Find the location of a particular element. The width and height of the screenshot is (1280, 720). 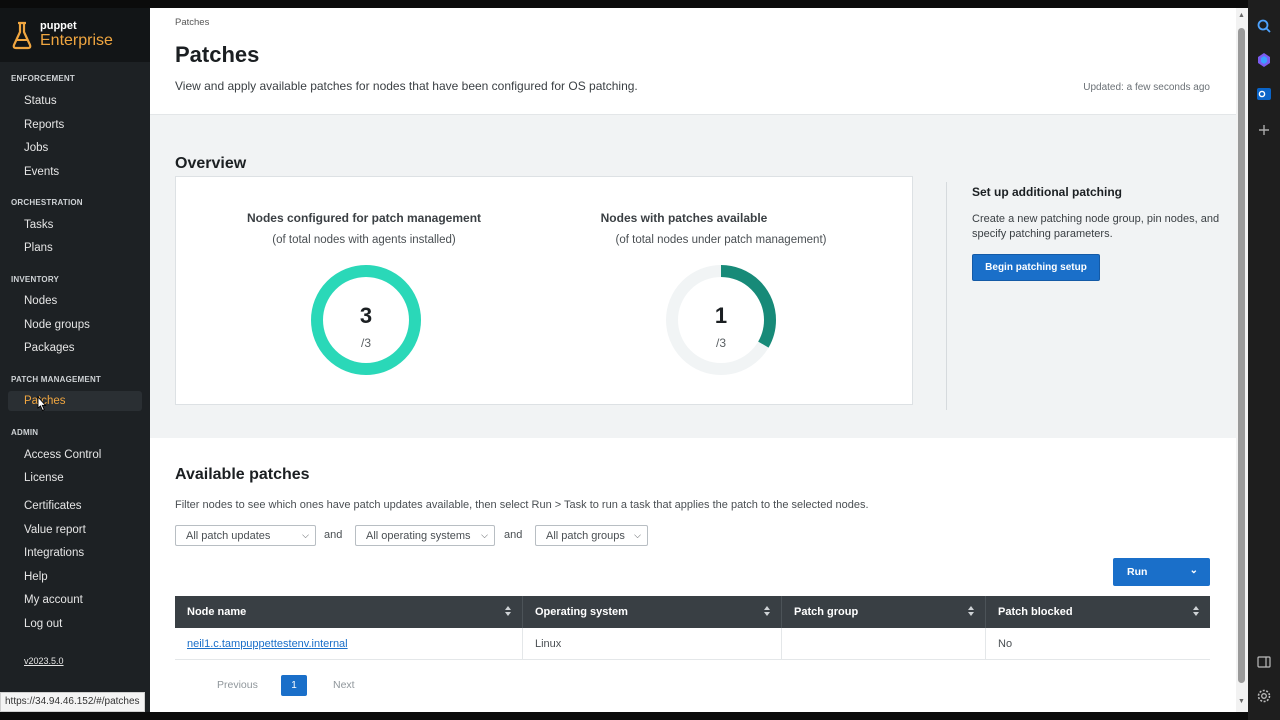

metric-available-value: 1 is located at coordinates (721, 315).